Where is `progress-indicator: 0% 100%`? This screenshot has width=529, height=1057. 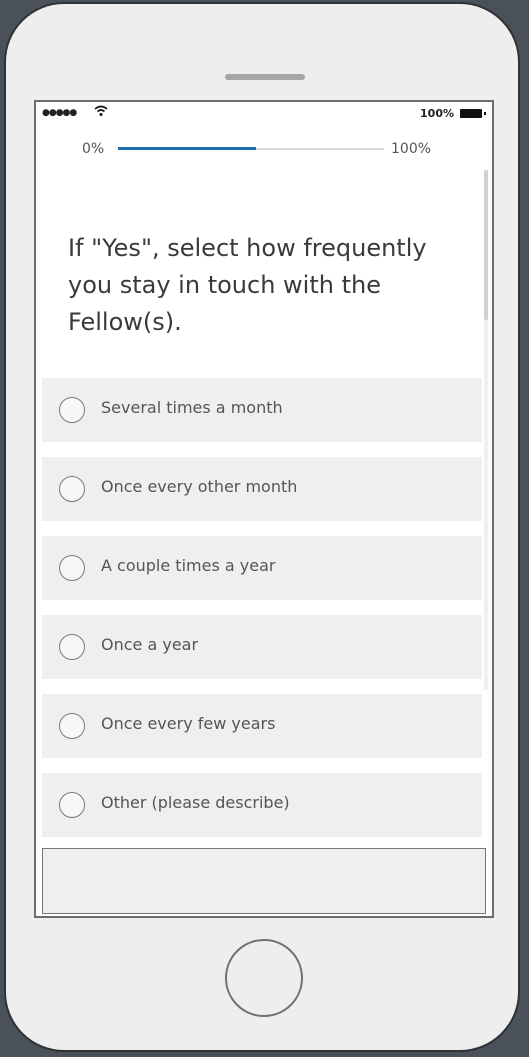 progress-indicator: 0% 100% is located at coordinates (264, 148).